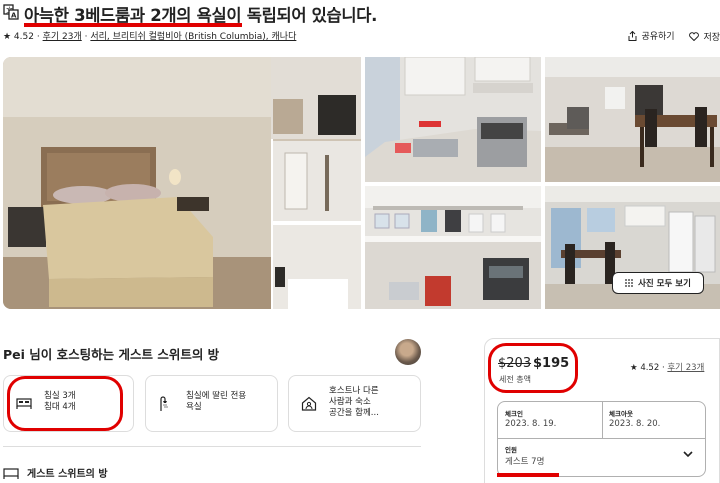  Describe the element at coordinates (350, 402) in the screenshot. I see `feature-line: 사람과 숙소` at that location.